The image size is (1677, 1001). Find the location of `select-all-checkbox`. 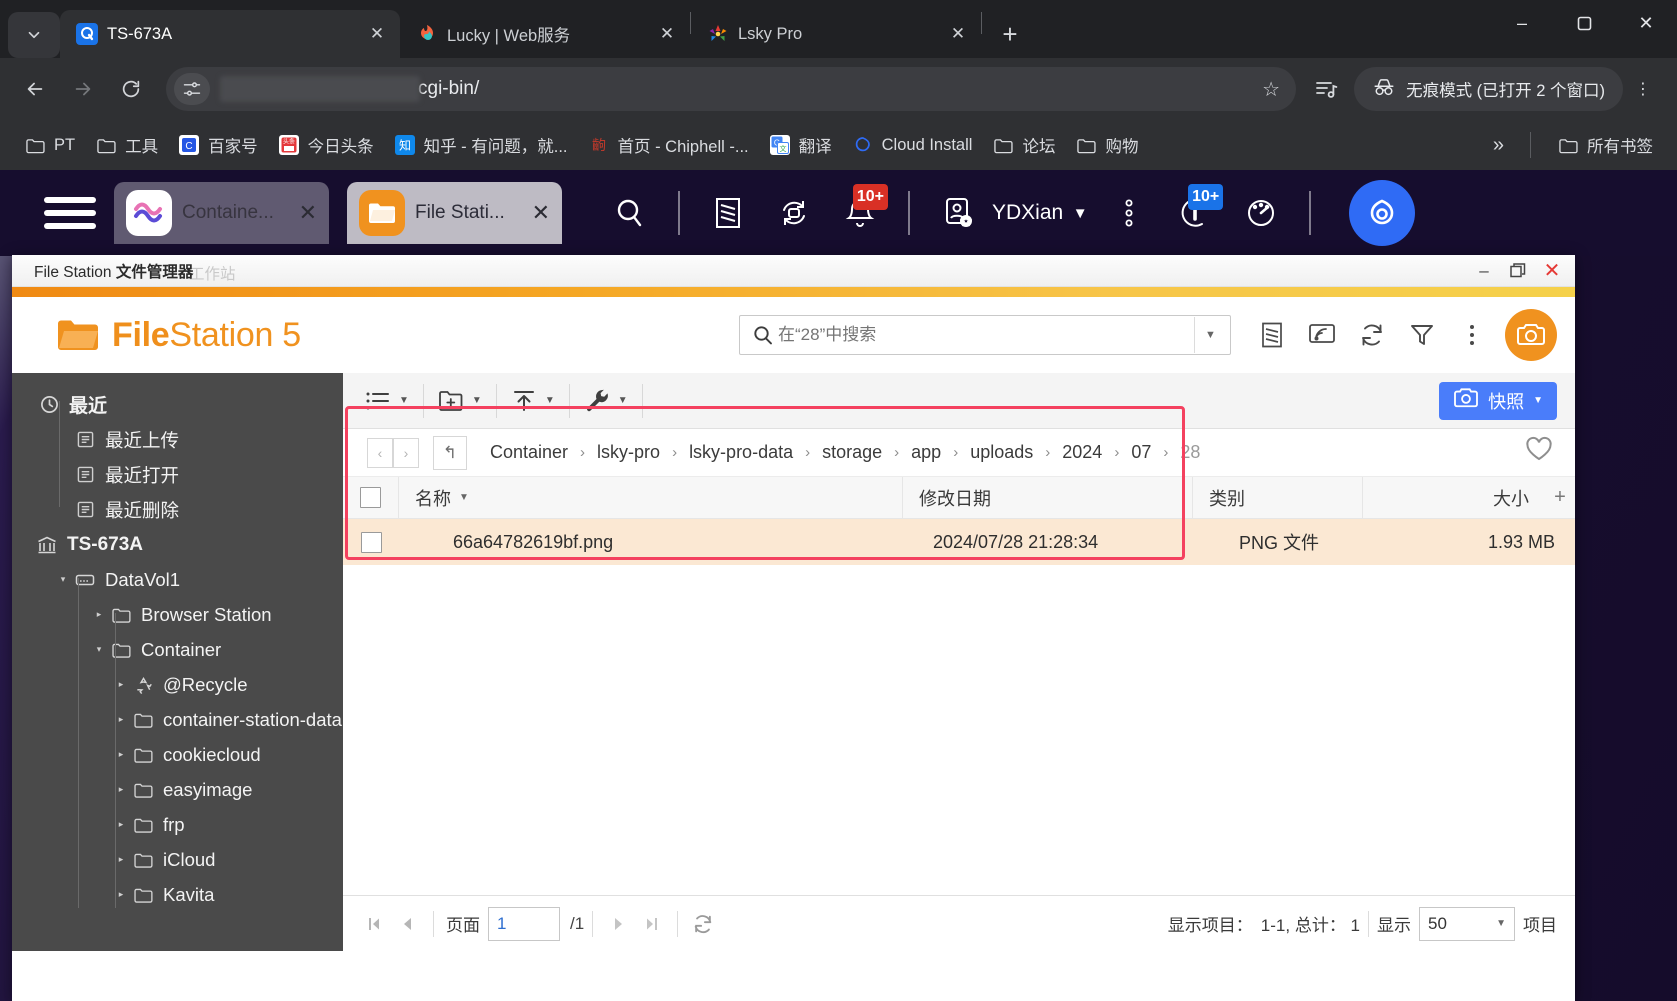

select-all-checkbox is located at coordinates (371, 497).